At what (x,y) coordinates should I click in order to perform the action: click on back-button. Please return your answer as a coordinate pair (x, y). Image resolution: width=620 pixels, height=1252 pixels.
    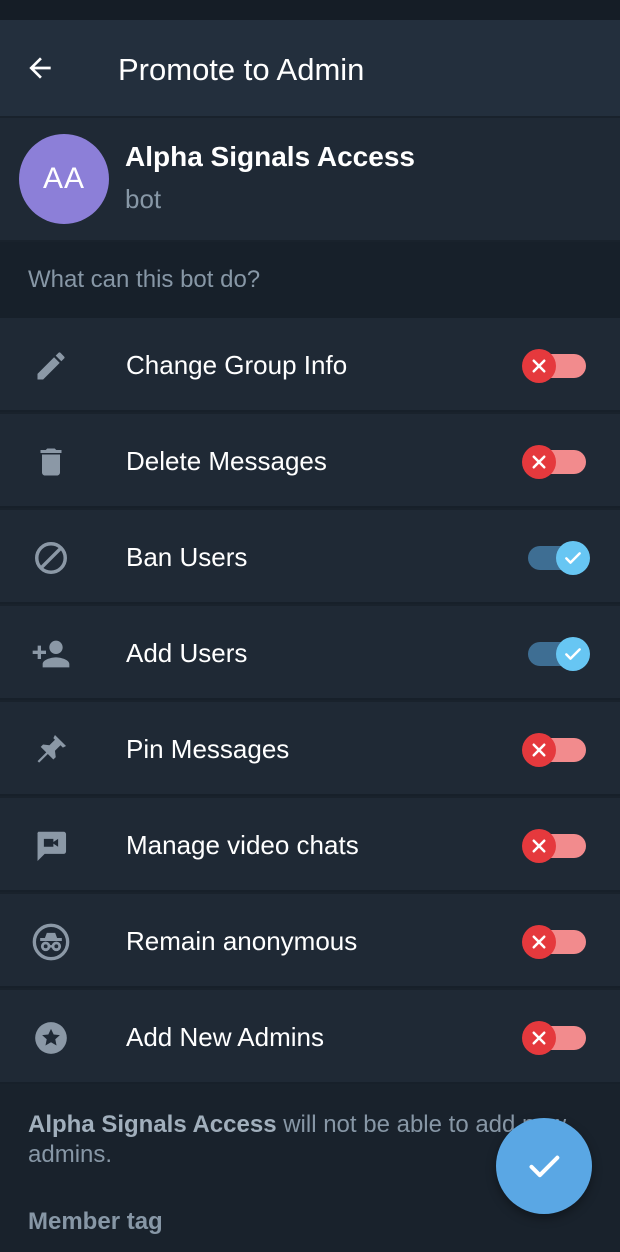
    Looking at the image, I should click on (40, 68).